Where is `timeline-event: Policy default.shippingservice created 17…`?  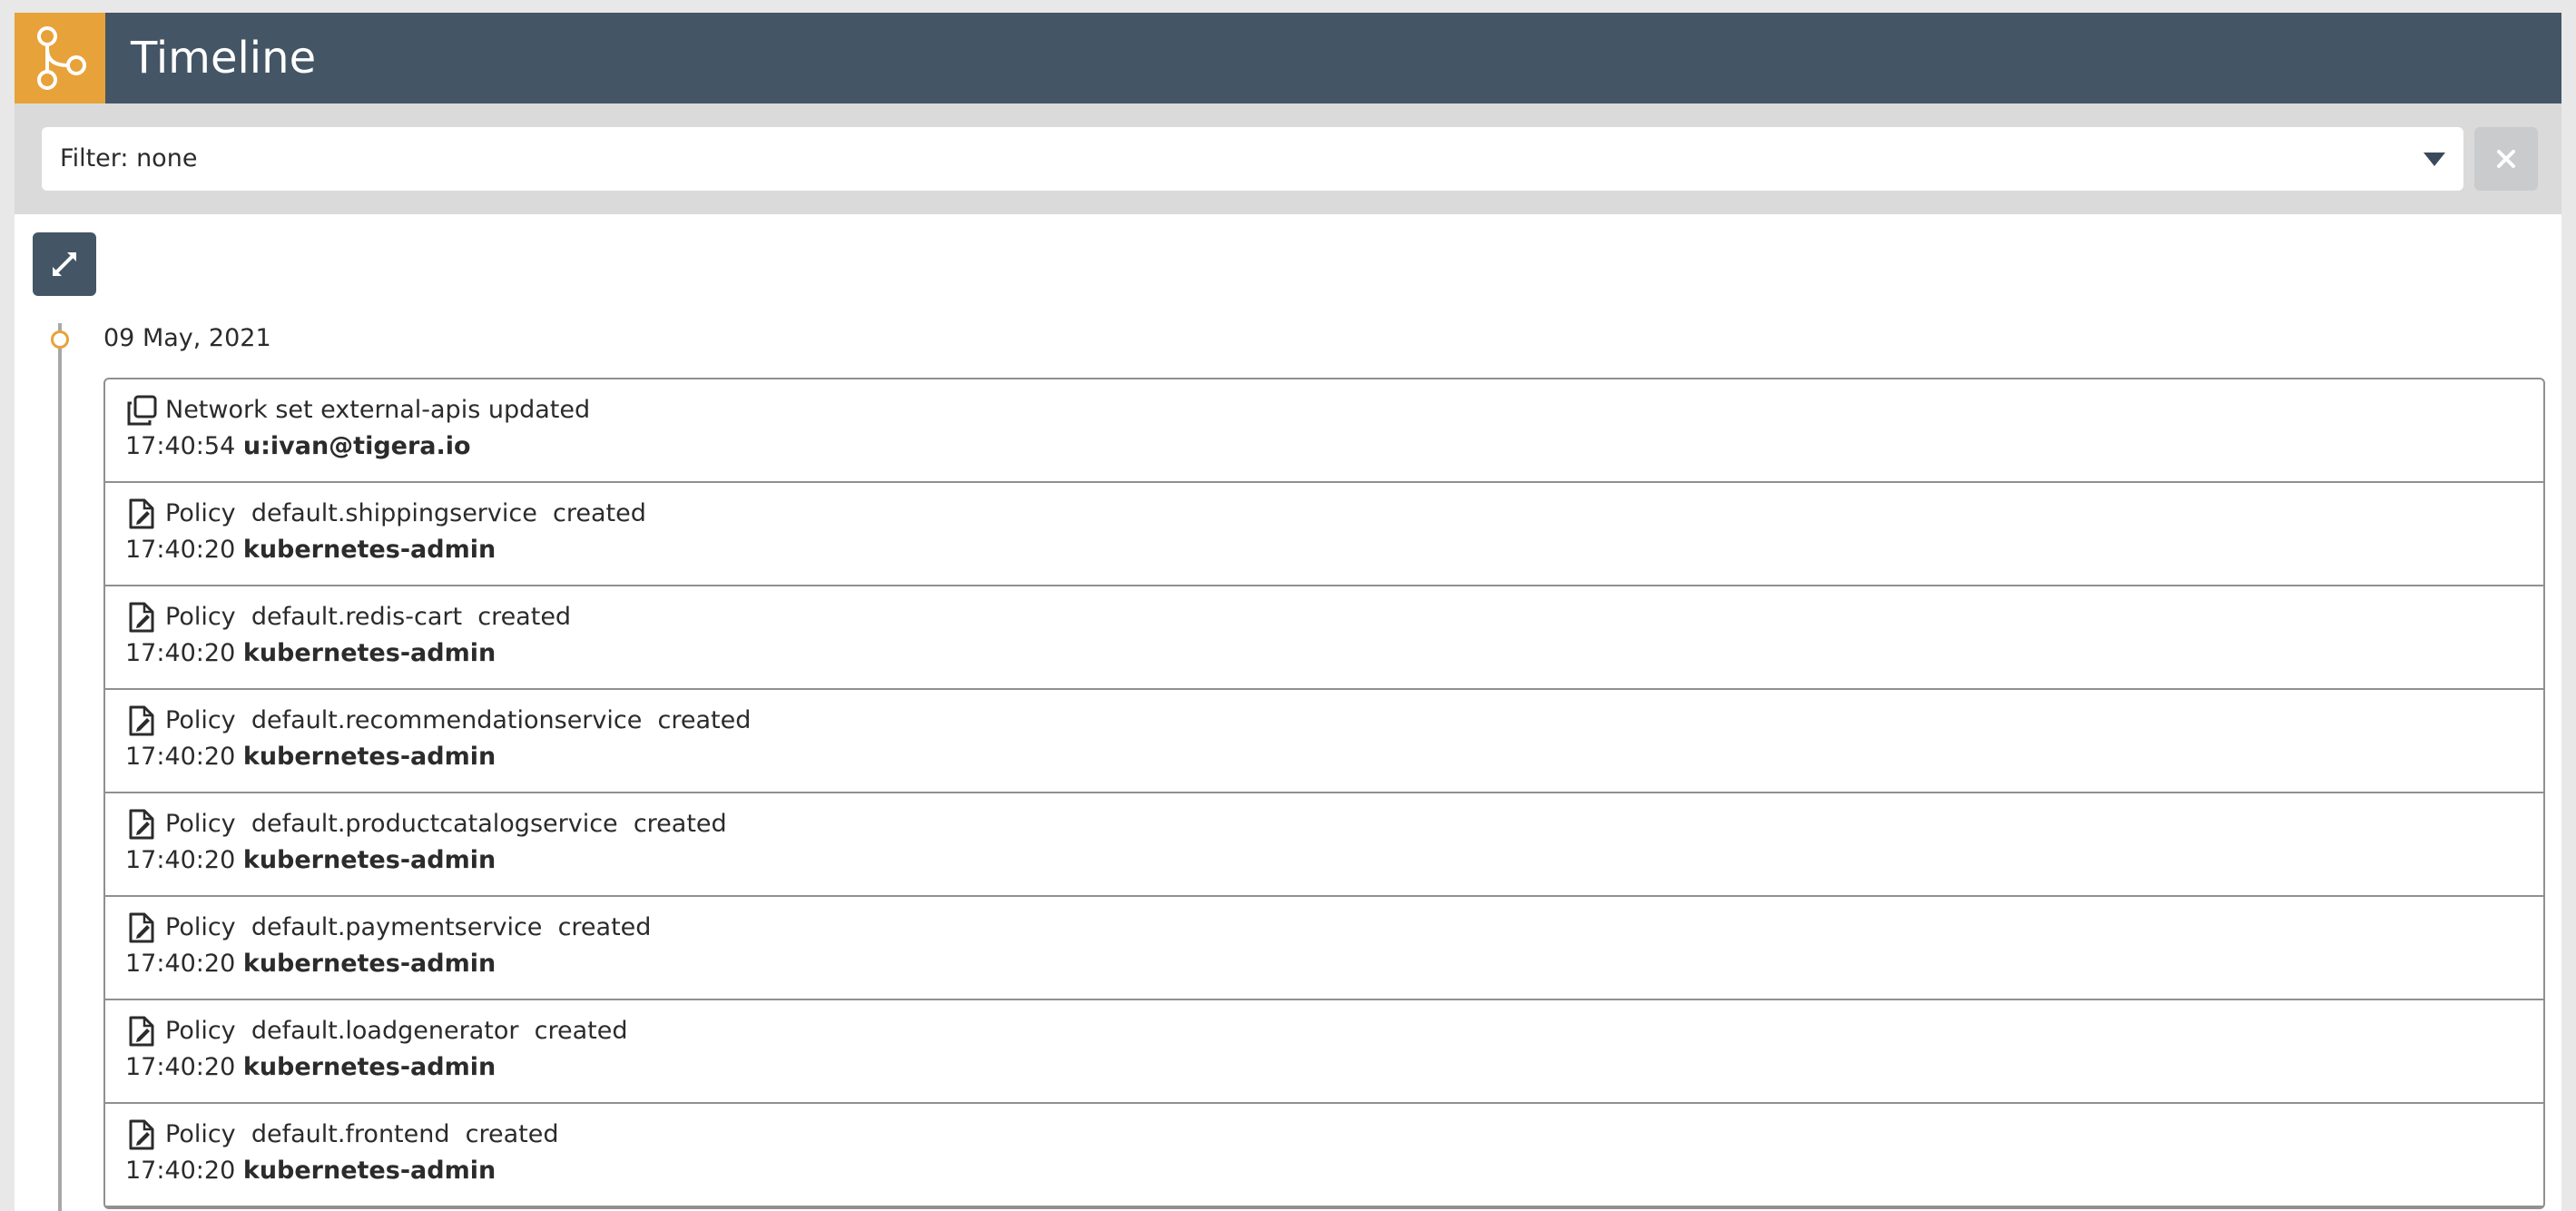
timeline-event: Policy default.shippingservice created 17… is located at coordinates (1324, 534).